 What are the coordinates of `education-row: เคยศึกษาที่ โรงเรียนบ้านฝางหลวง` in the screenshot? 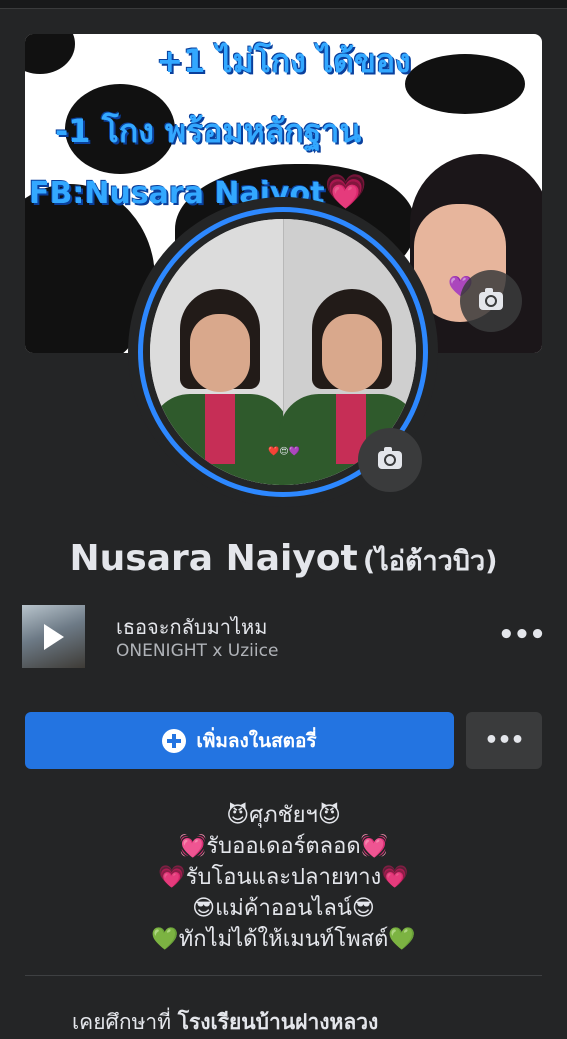 It's located at (225, 1022).